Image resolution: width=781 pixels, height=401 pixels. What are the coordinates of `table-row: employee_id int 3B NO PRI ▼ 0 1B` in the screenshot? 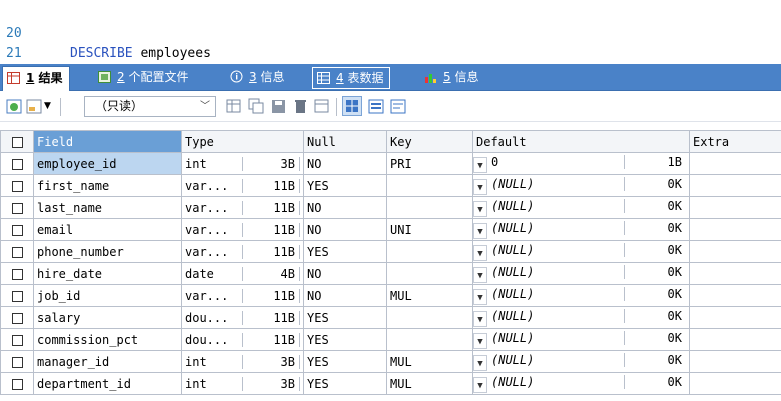 It's located at (390, 163).